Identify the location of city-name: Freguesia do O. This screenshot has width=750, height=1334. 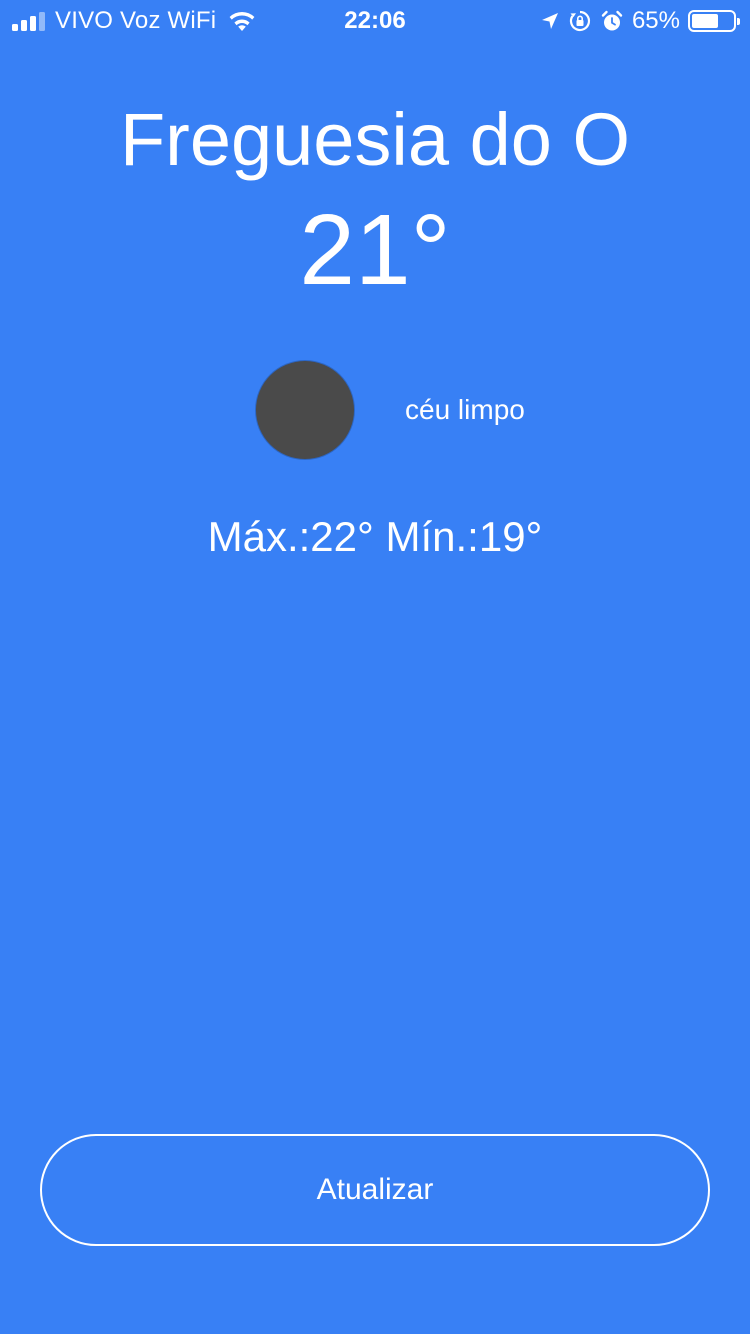
(375, 139).